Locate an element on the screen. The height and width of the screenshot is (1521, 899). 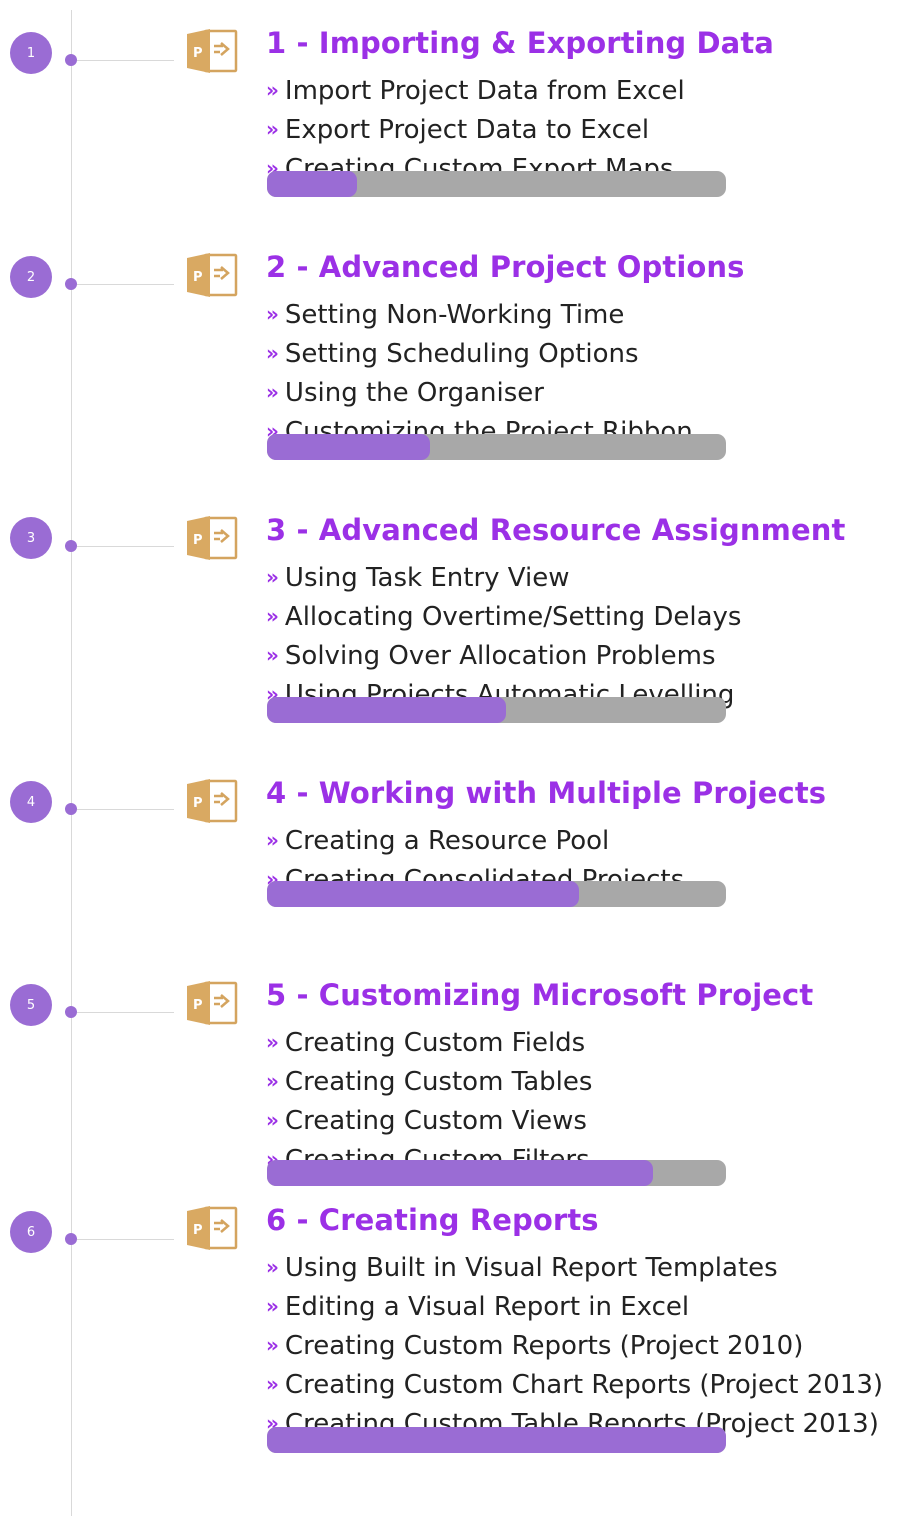
module-title: 4 - Working with Multiple Projects is located at coordinates (546, 793).